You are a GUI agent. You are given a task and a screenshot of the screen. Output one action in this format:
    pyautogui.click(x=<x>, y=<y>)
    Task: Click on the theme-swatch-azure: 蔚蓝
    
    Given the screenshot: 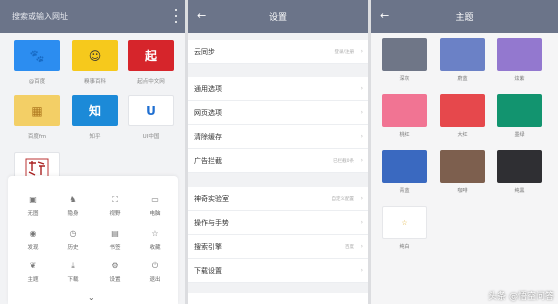 What is the action you would take?
    pyautogui.click(x=462, y=60)
    